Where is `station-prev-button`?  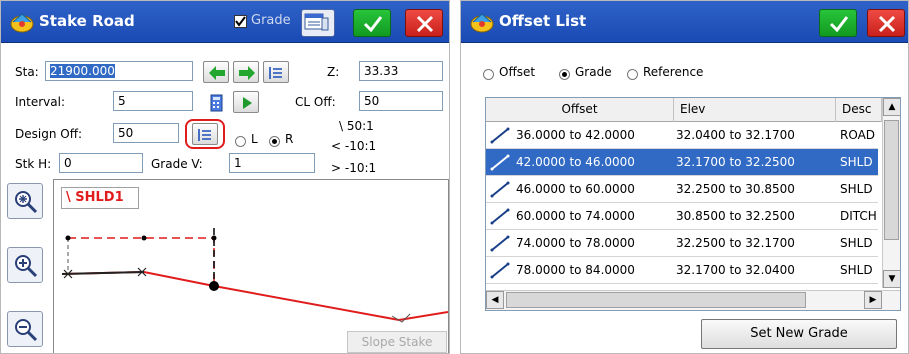 station-prev-button is located at coordinates (216, 72).